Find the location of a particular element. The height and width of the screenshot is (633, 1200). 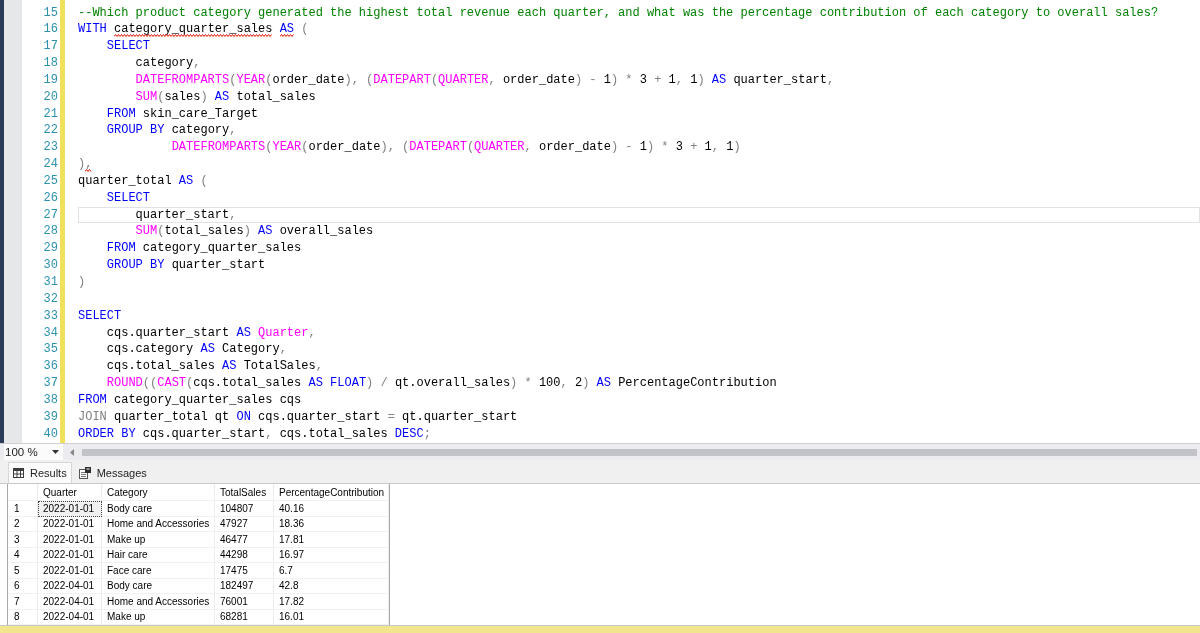

code-line: JOIN quarter_total qt ON cqs.quarter_start = qt.quarter_start is located at coordinates (298, 417).